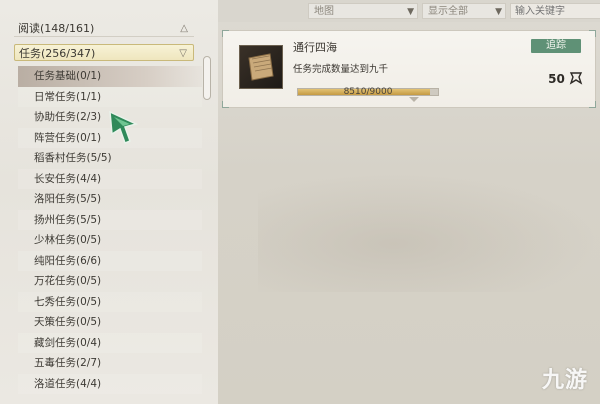 The image size is (600, 404). What do you see at coordinates (110, 342) in the screenshot?
I see `list-item: 藏剑任务(0/4)` at bounding box center [110, 342].